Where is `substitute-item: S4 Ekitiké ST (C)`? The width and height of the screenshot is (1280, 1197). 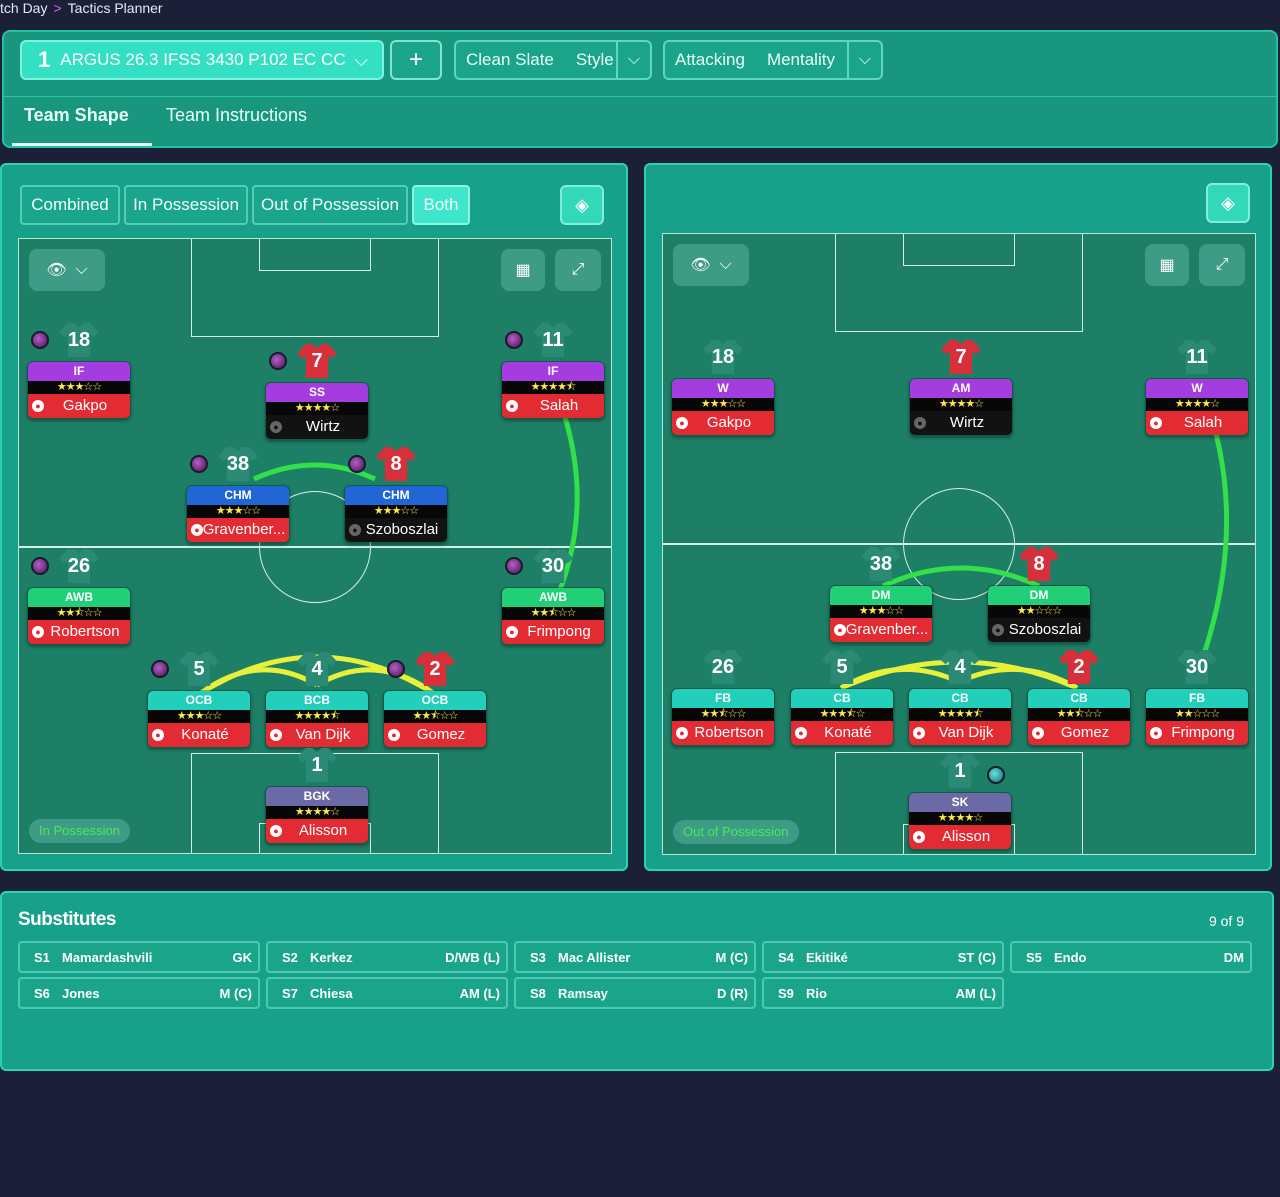 substitute-item: S4 Ekitiké ST (C) is located at coordinates (883, 957).